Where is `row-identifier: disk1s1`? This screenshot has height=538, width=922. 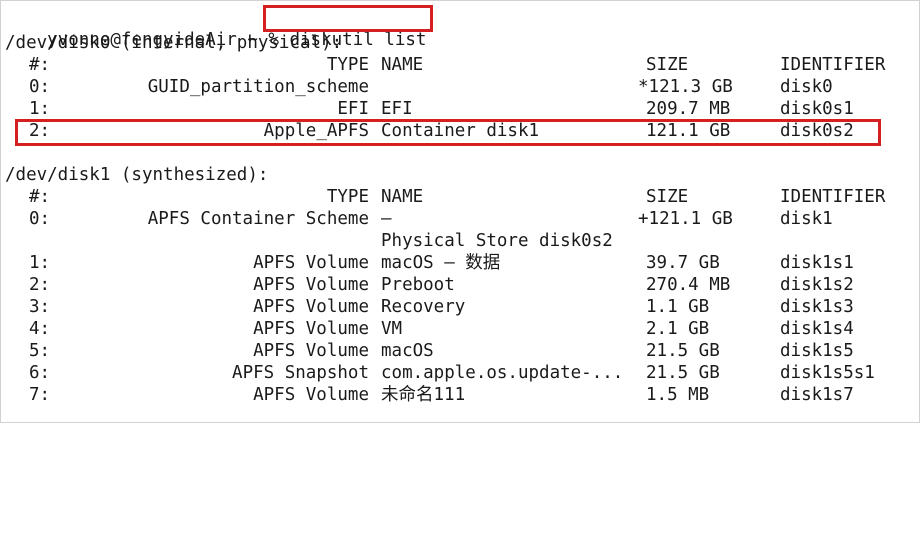 row-identifier: disk1s1 is located at coordinates (817, 263).